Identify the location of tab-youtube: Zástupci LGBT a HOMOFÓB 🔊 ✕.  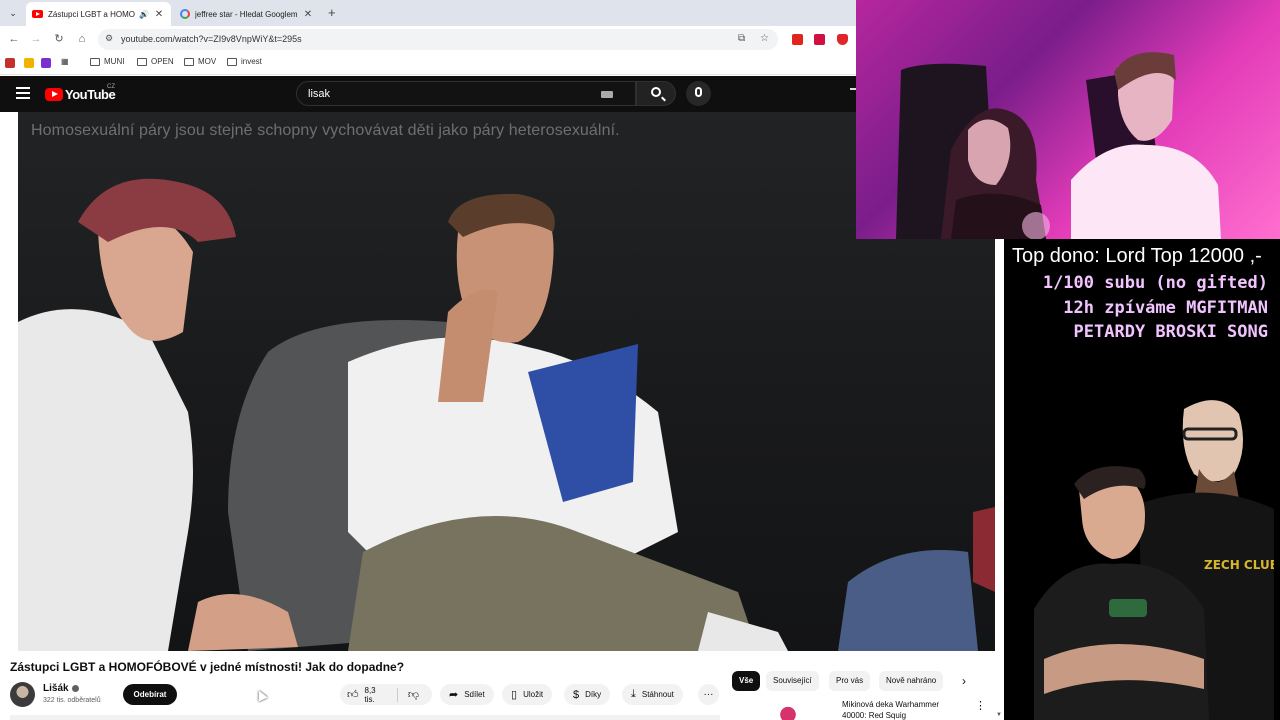
(98, 14).